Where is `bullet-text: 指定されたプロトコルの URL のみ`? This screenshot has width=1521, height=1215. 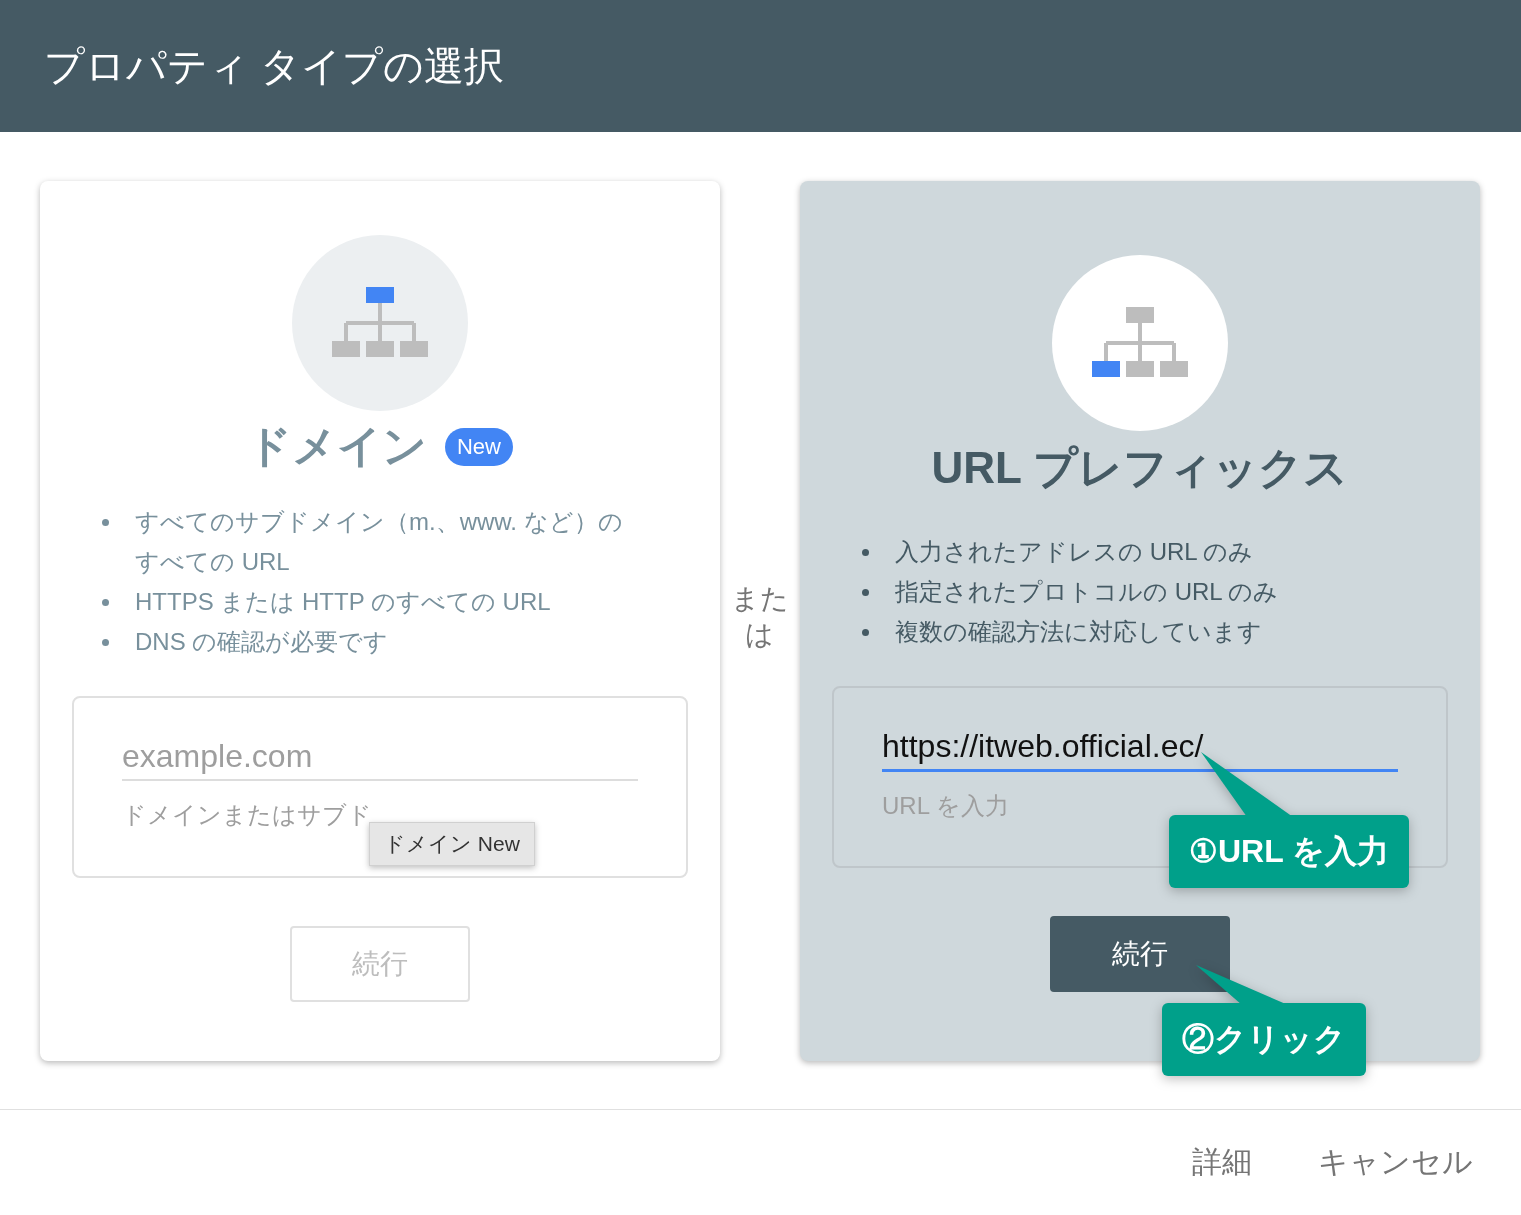 bullet-text: 指定されたプロトコルの URL のみ is located at coordinates (1087, 592).